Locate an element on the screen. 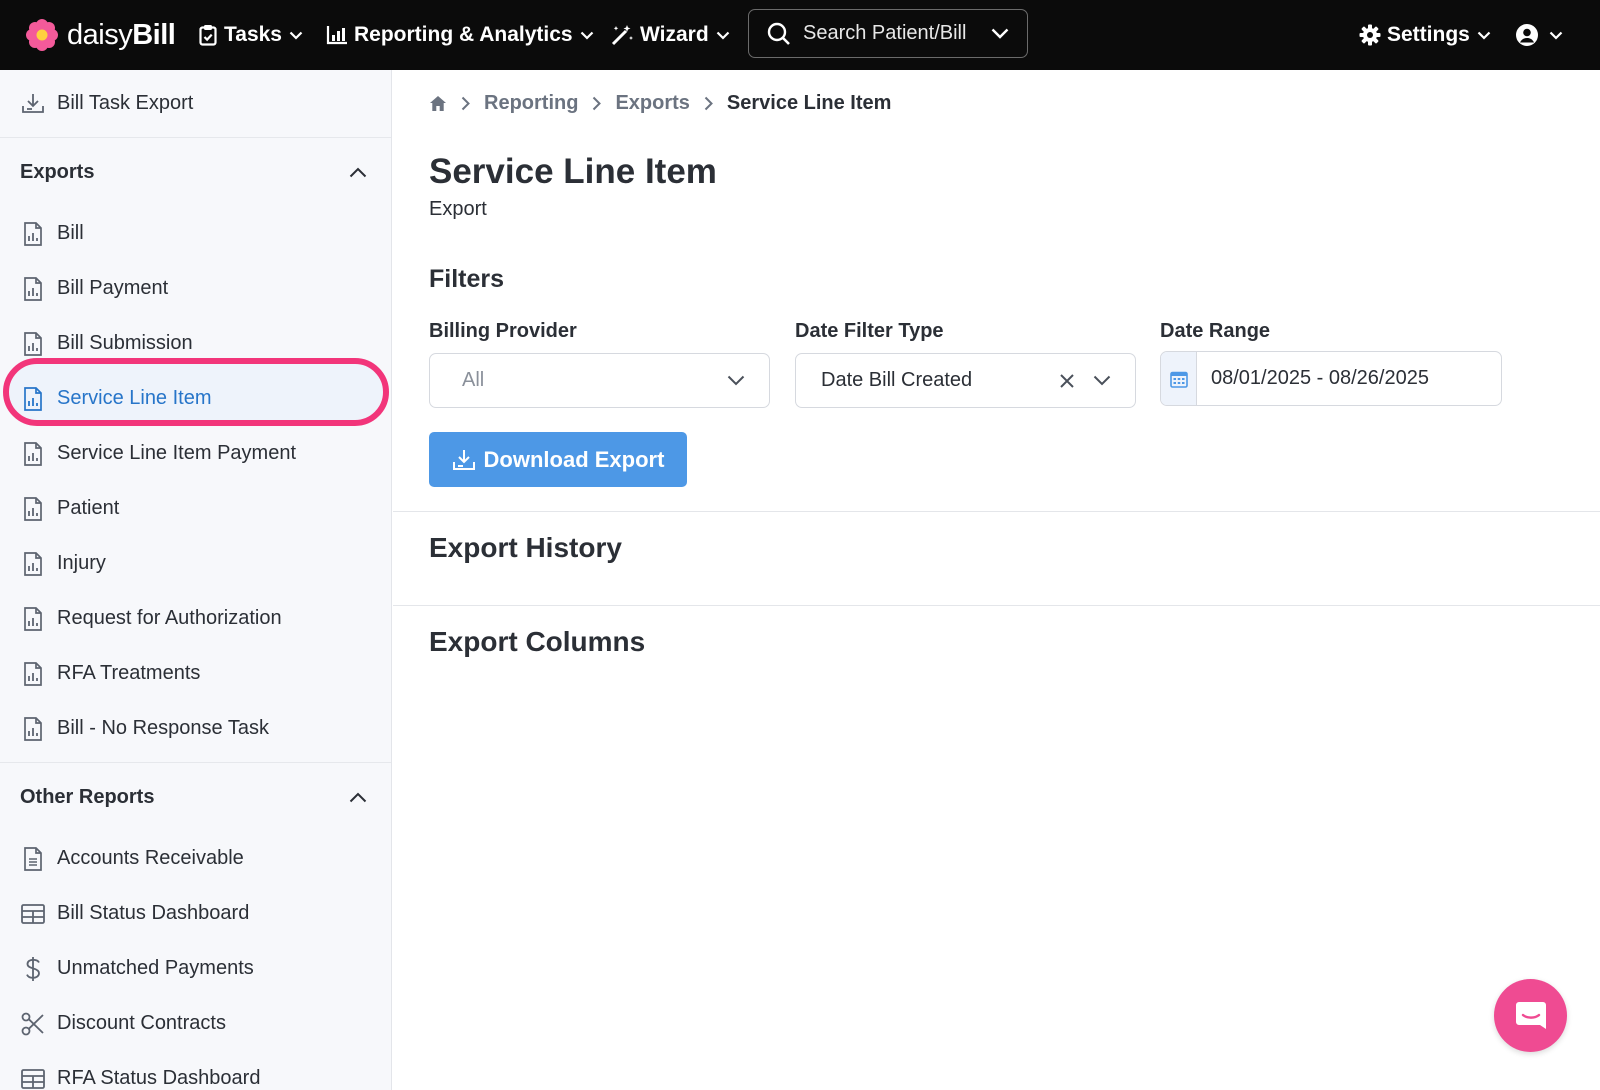 The width and height of the screenshot is (1600, 1090). sidebar-item-unmatched-payments: Unmatched Payments is located at coordinates (195, 968).